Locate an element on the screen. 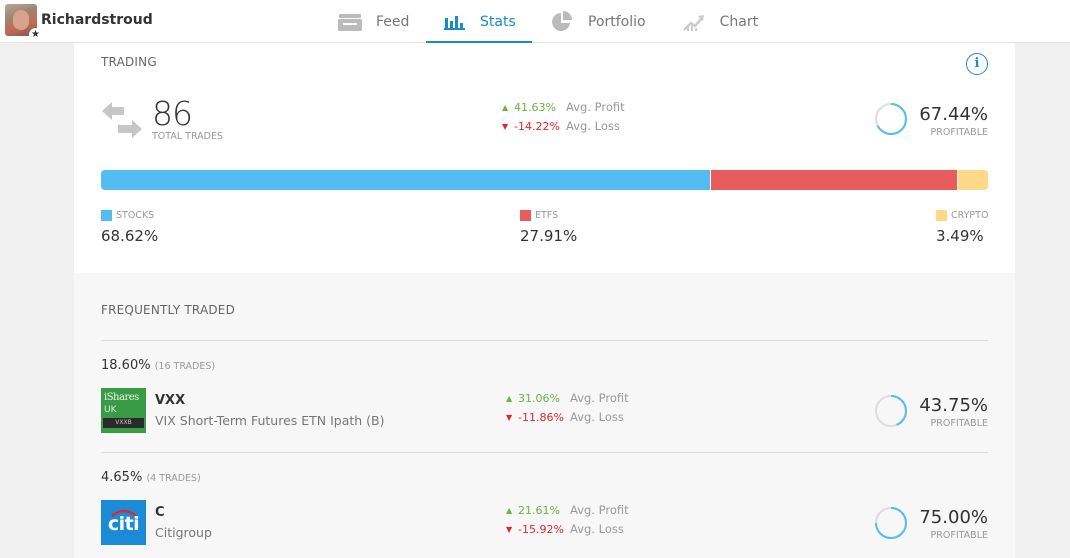  portfolio-icon is located at coordinates (562, 21).